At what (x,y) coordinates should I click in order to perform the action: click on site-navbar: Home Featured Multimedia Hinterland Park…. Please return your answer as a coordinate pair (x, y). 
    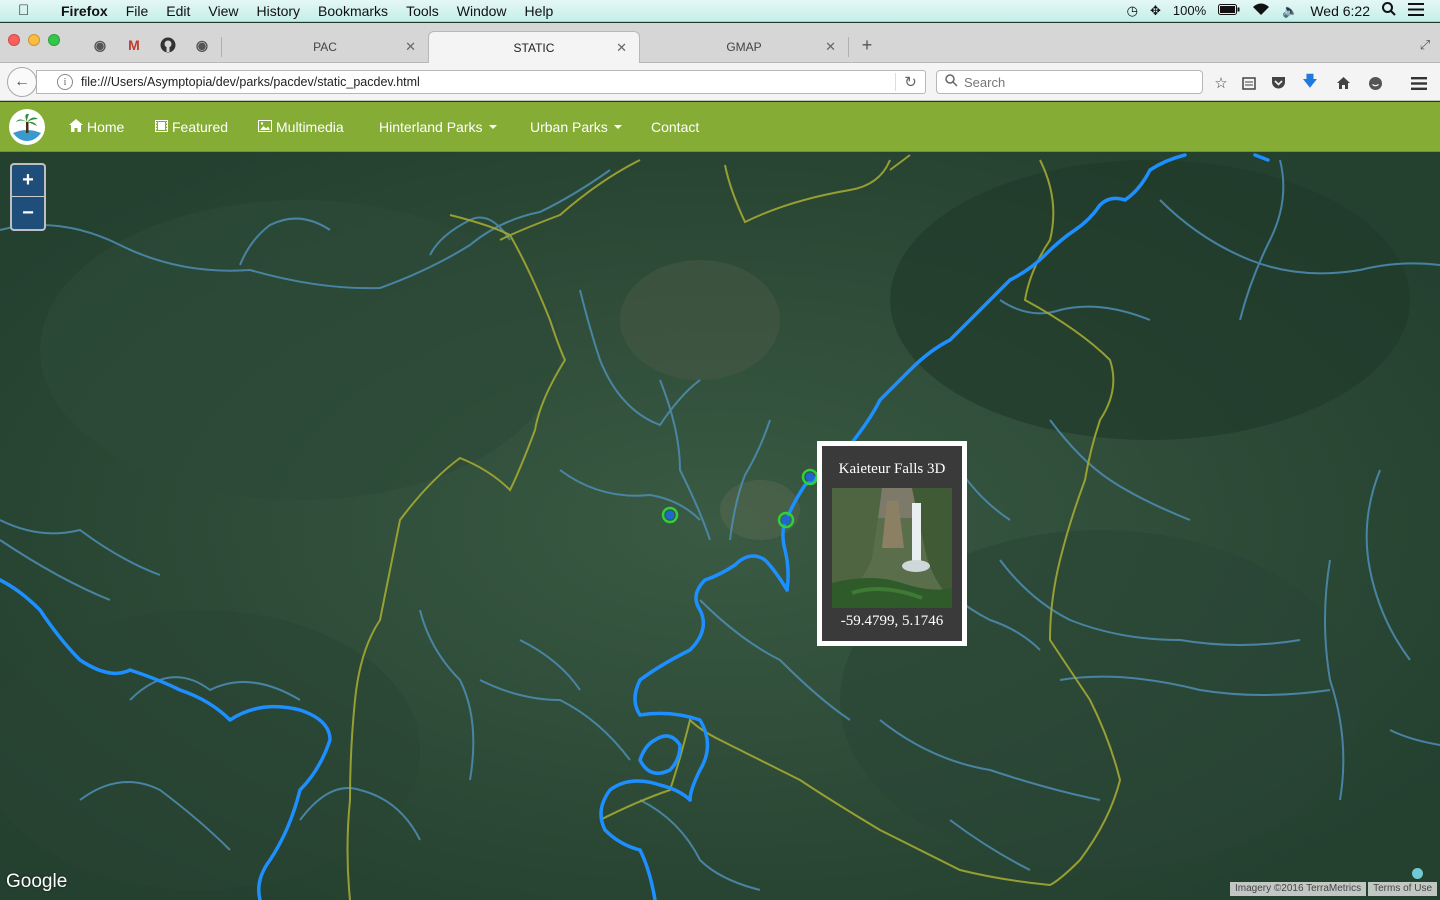
    Looking at the image, I should click on (720, 127).